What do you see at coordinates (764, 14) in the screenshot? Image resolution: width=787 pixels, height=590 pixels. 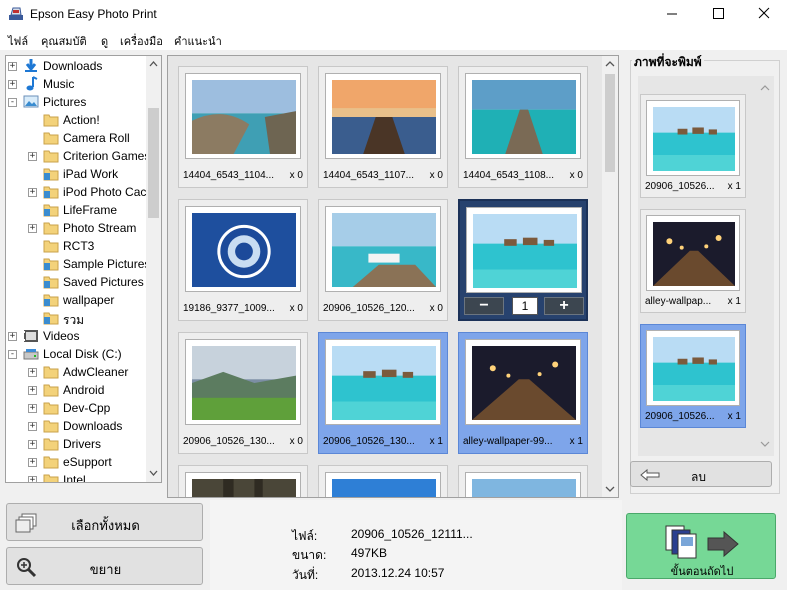 I see `close-button` at bounding box center [764, 14].